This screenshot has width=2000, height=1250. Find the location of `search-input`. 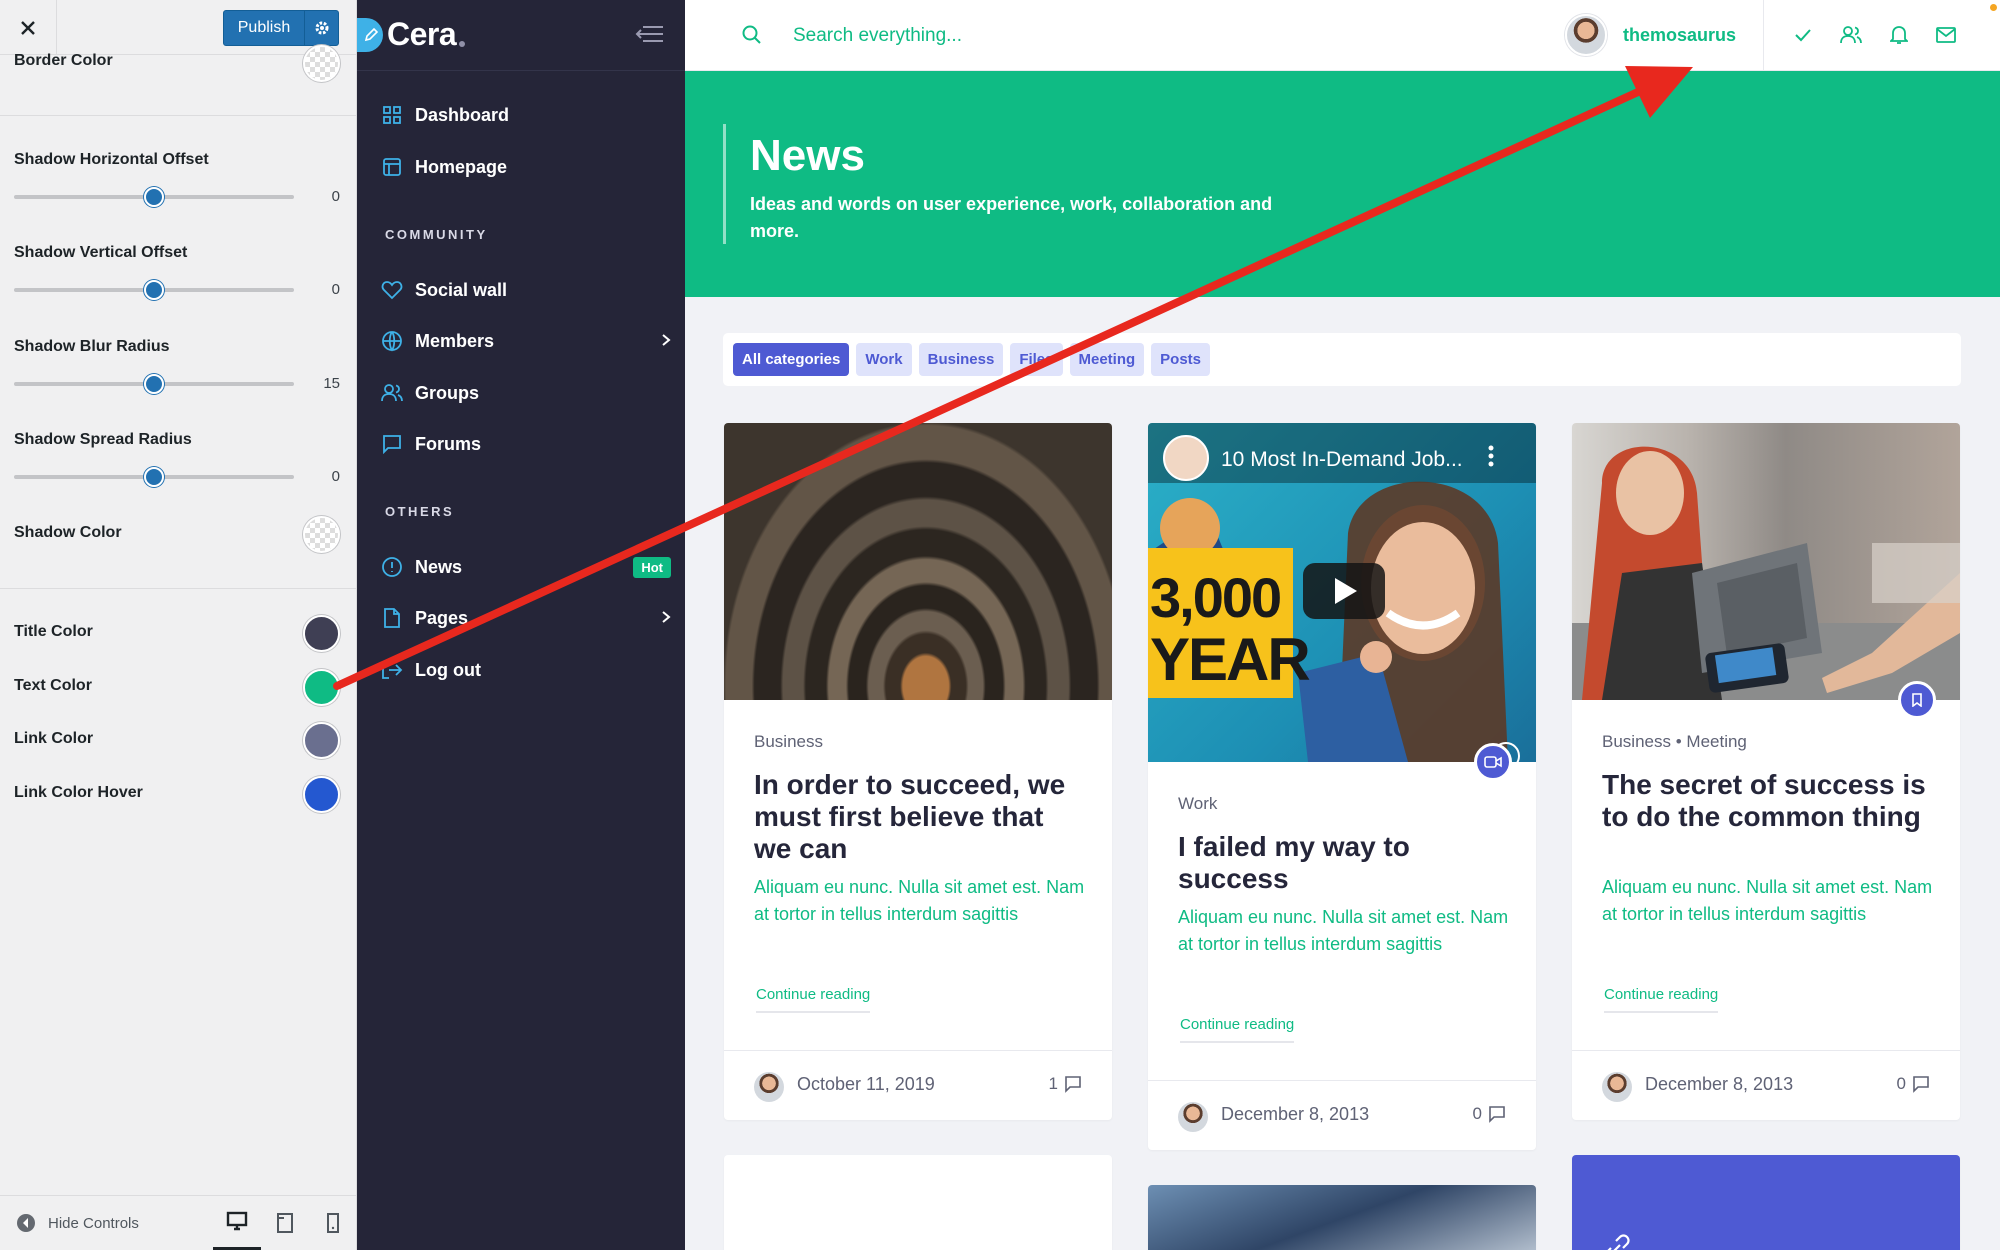

search-input is located at coordinates (1043, 36).